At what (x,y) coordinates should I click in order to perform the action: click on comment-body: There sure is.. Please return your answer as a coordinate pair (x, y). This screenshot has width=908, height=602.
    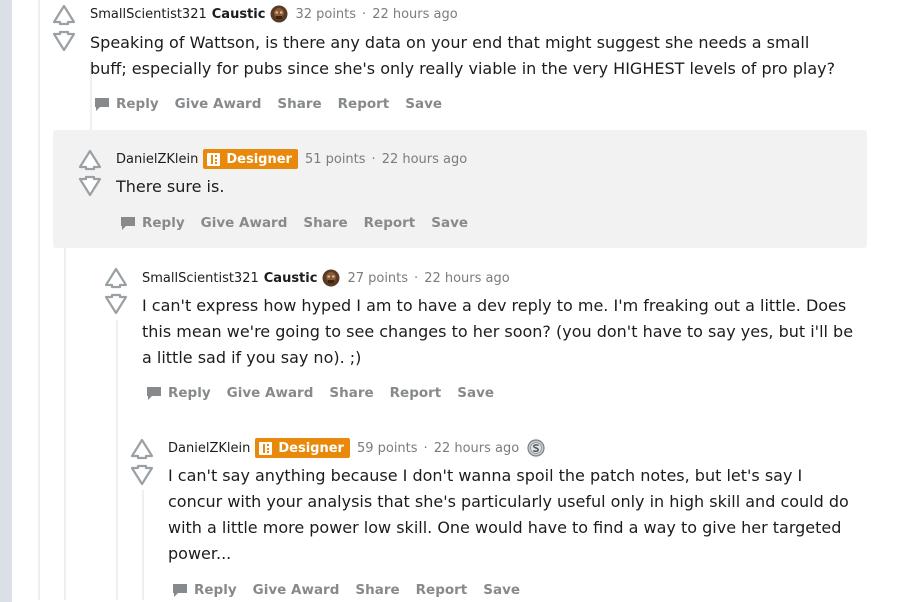
    Looking at the image, I should click on (170, 186).